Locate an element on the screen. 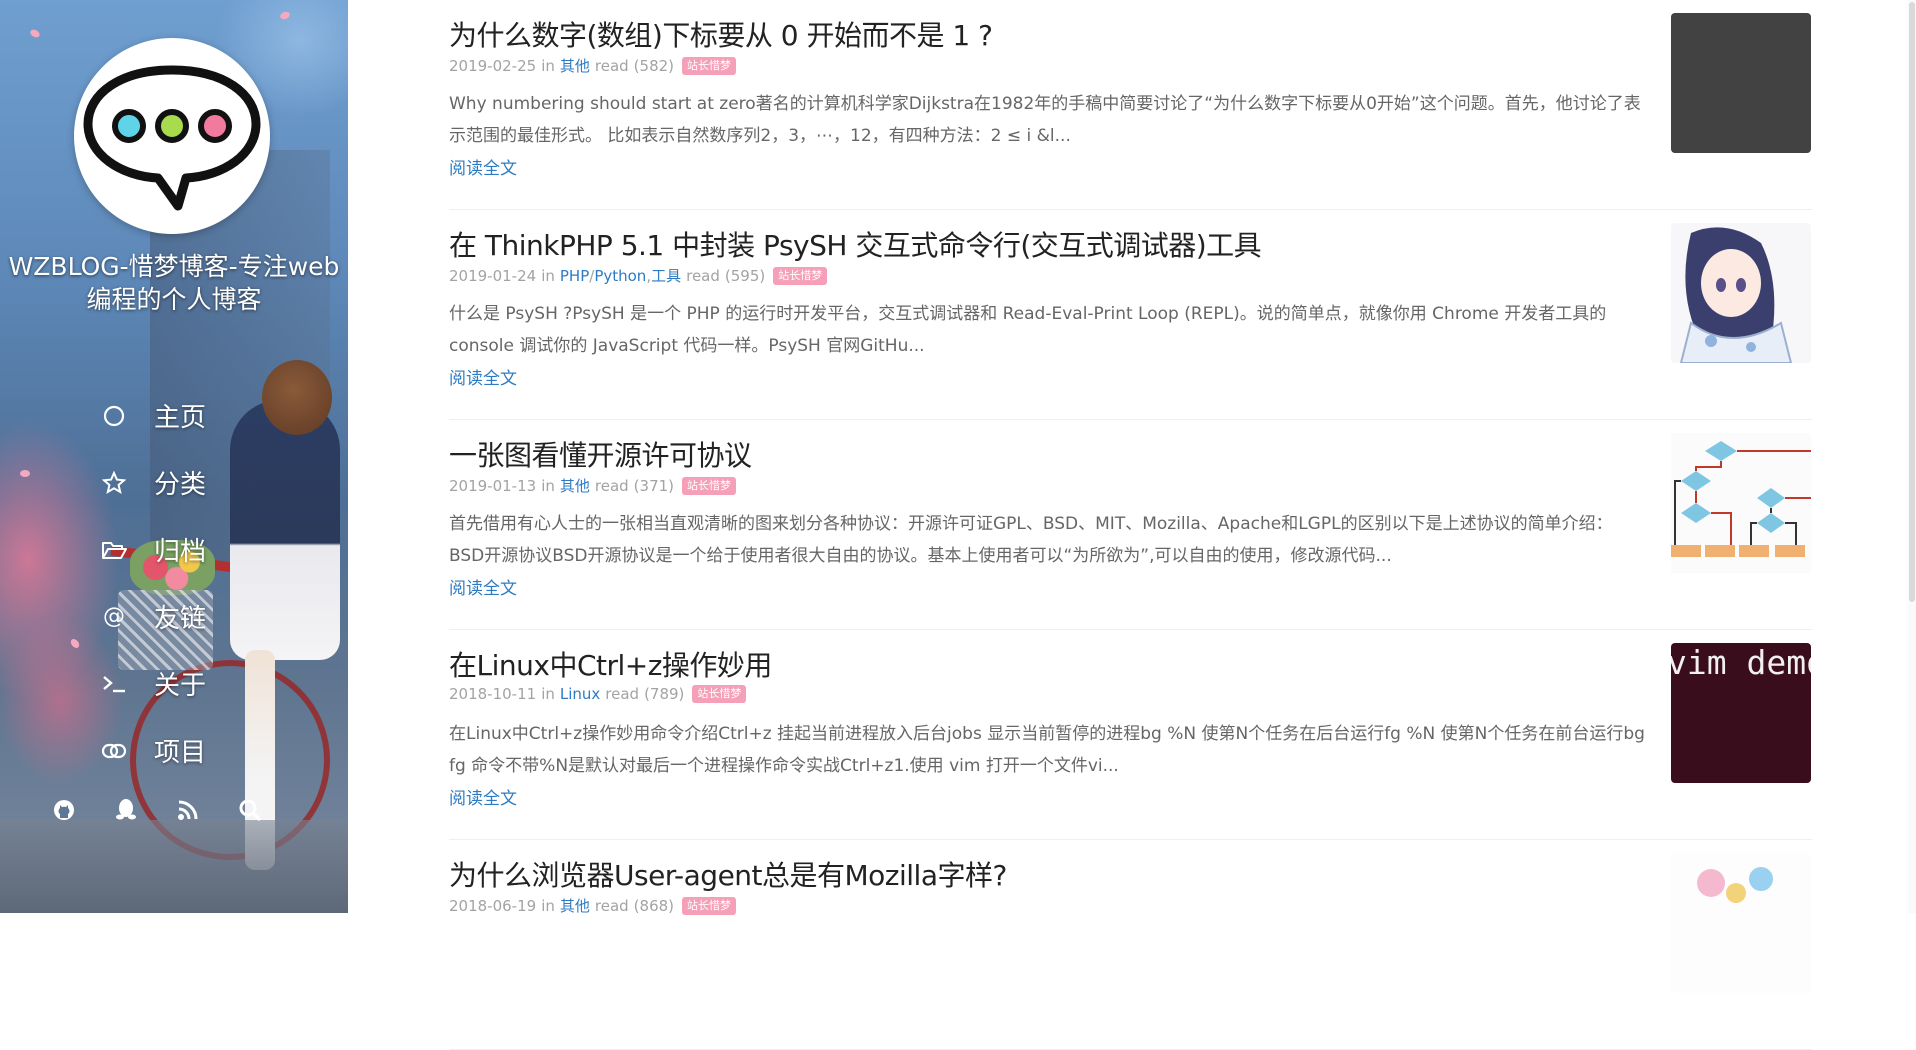  nav-label: 归档 is located at coordinates (180, 552).